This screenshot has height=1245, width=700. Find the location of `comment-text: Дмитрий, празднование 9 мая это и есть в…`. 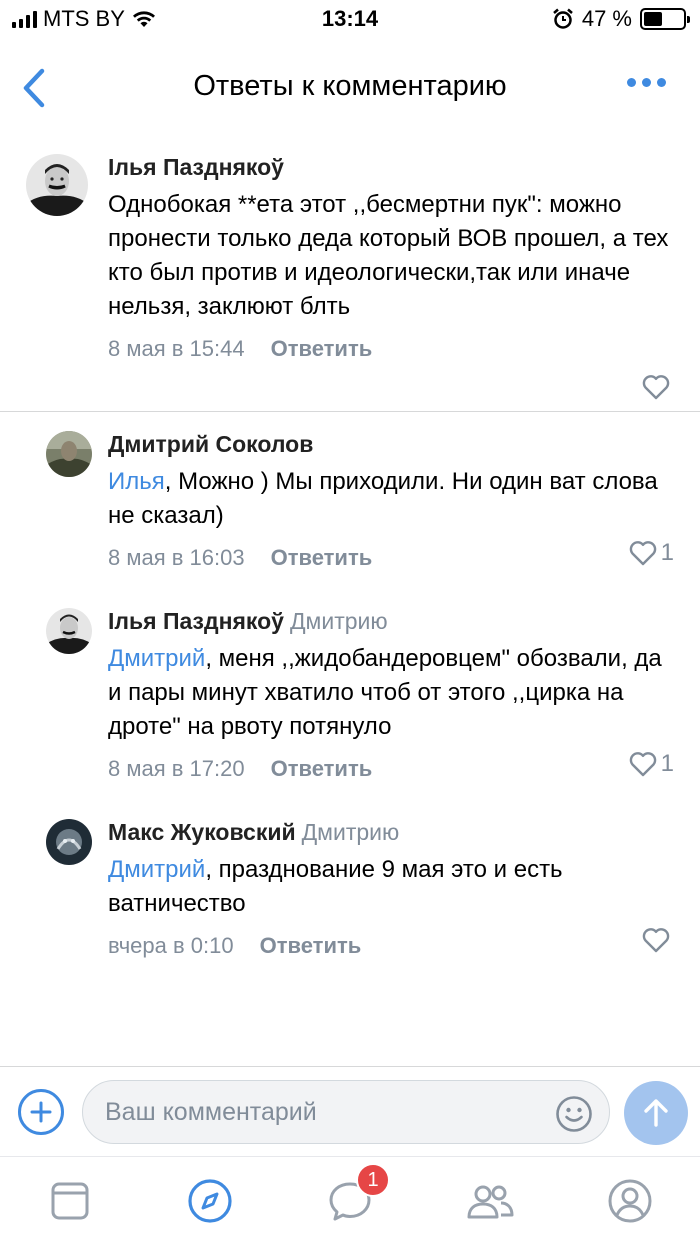

comment-text: Дмитрий, празднование 9 мая это и есть в… is located at coordinates (392, 887).